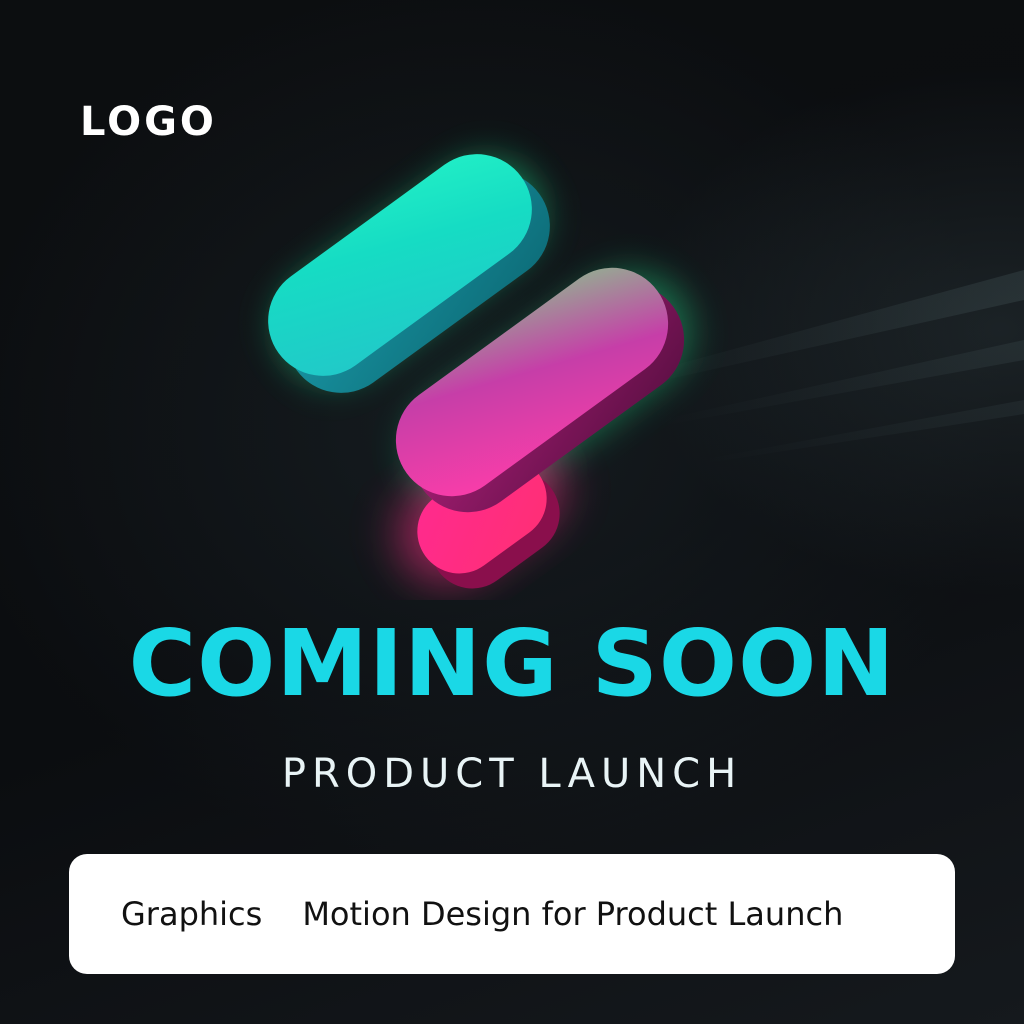  Describe the element at coordinates (148, 122) in the screenshot. I see `brand-logo-text: LOGO` at that location.